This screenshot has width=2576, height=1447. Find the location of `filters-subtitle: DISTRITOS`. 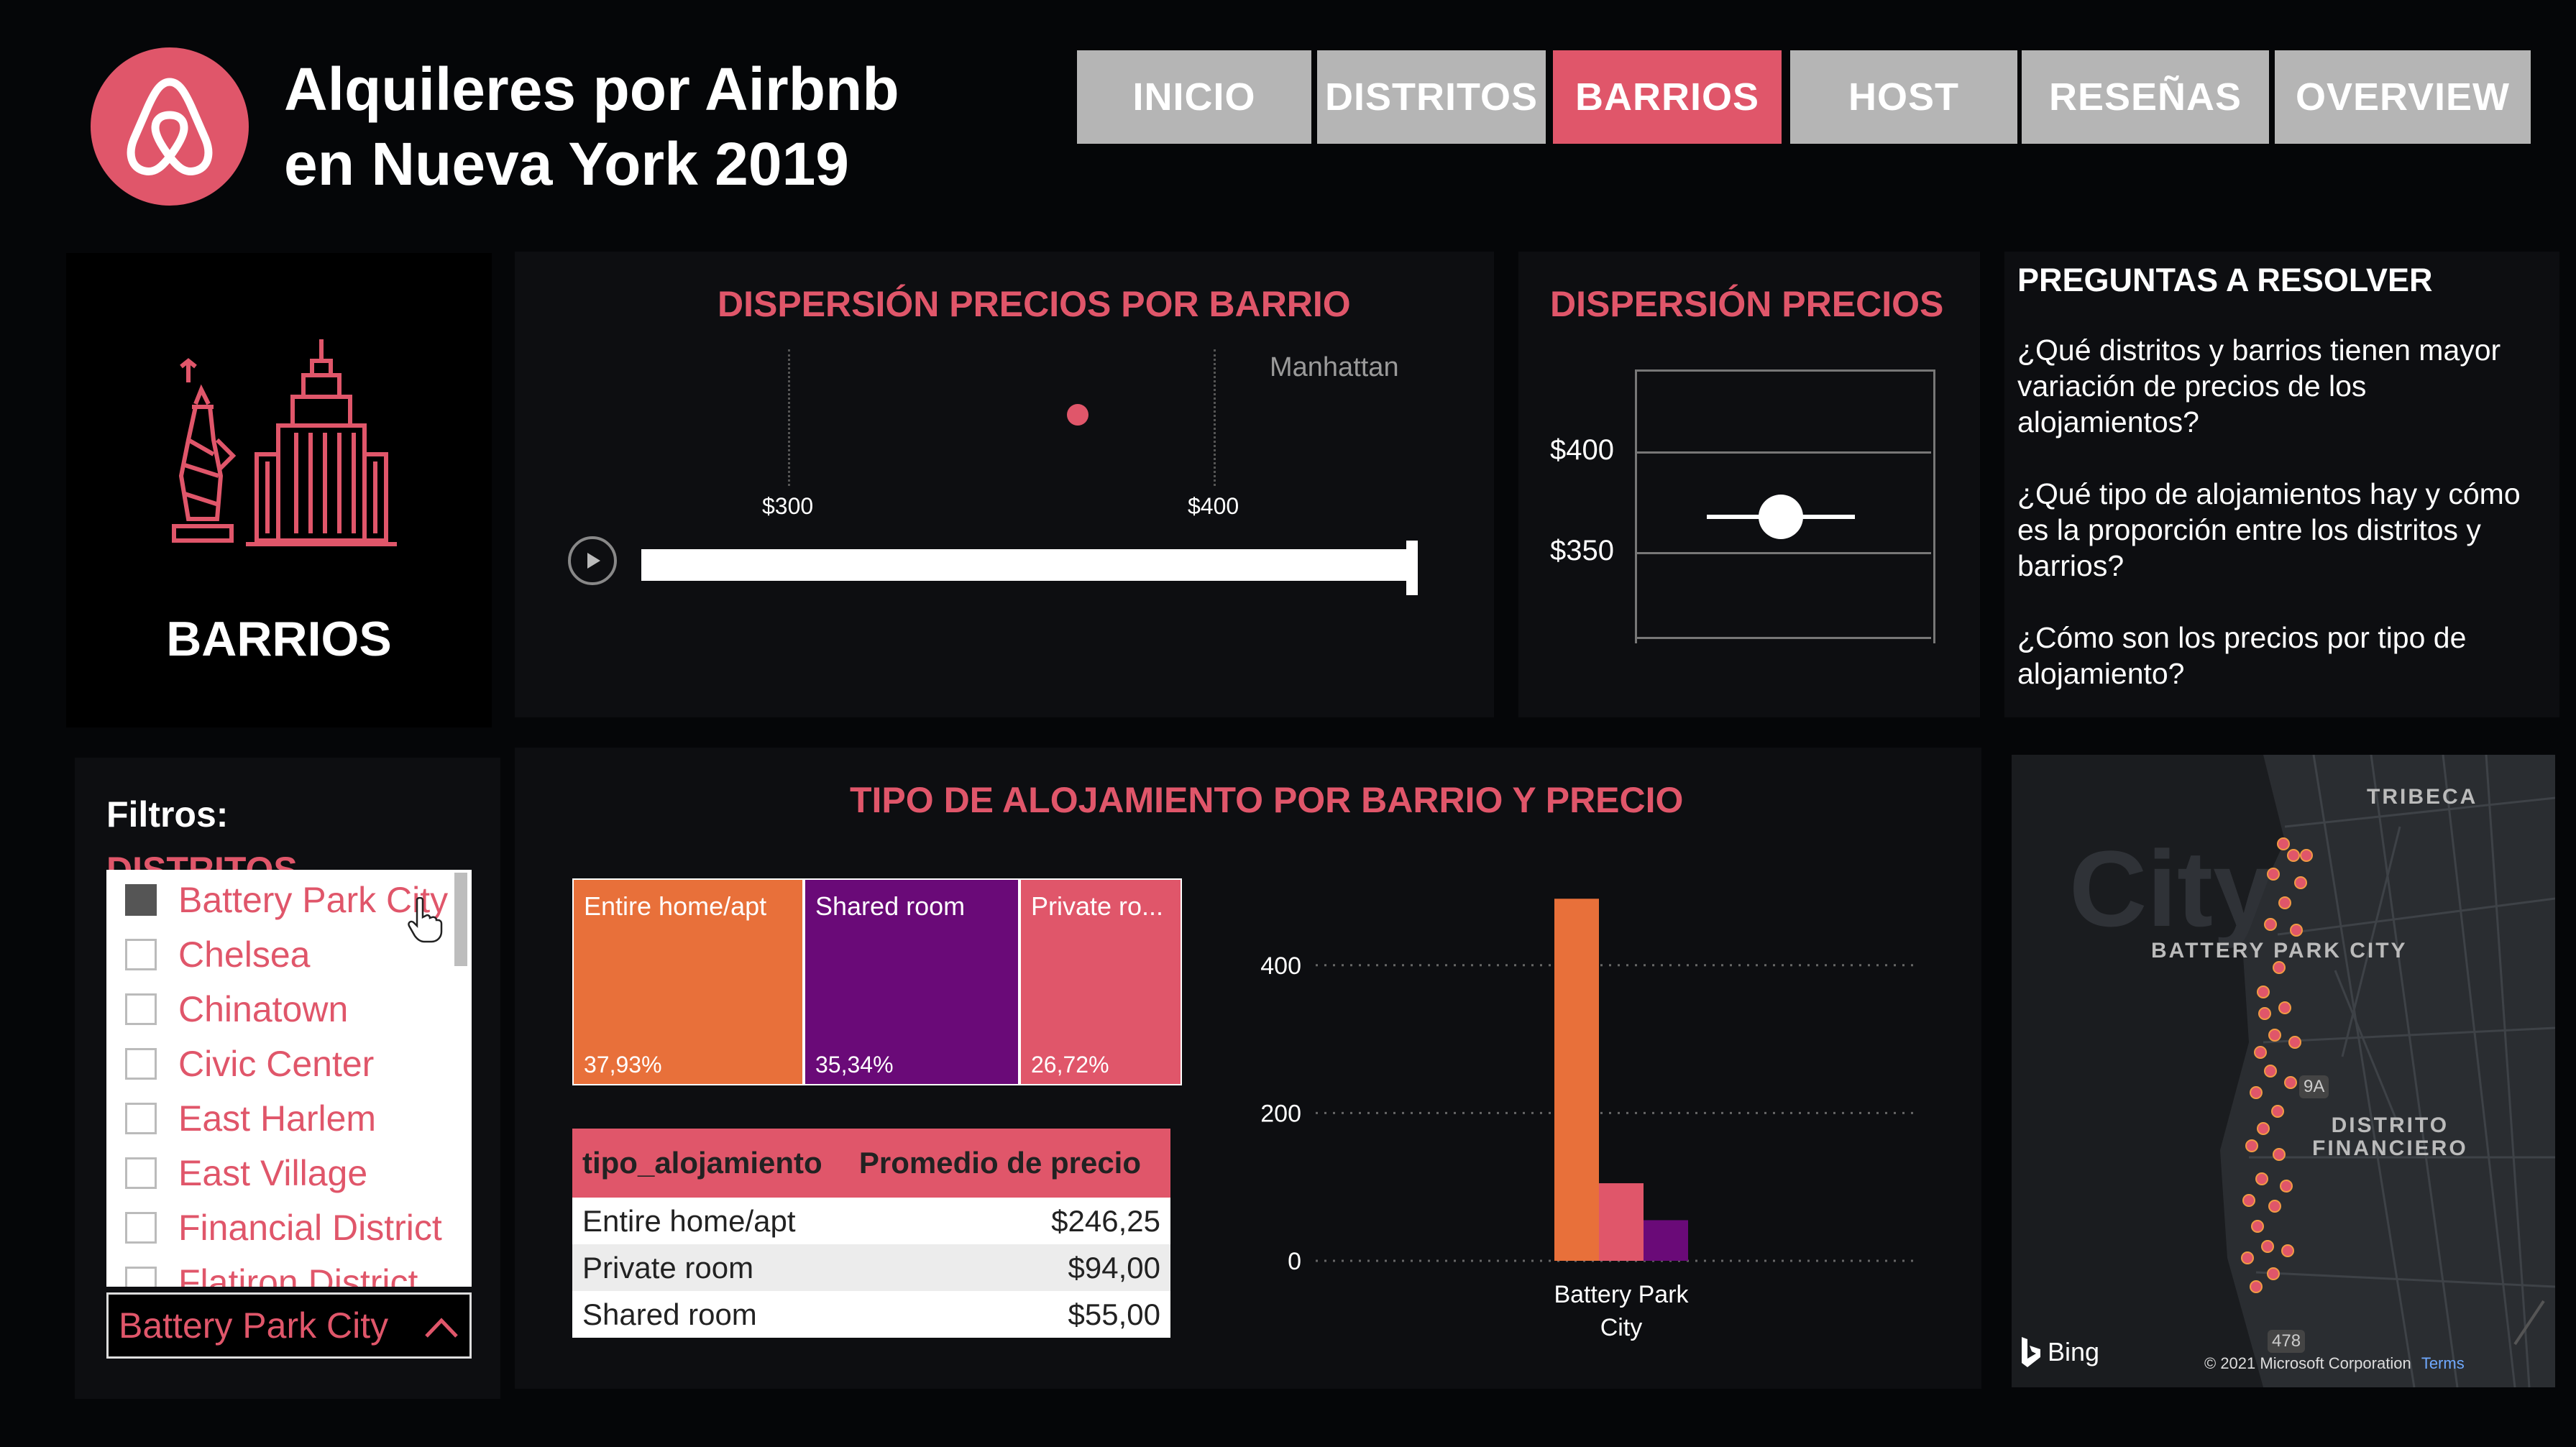

filters-subtitle: DISTRITOS is located at coordinates (202, 860).